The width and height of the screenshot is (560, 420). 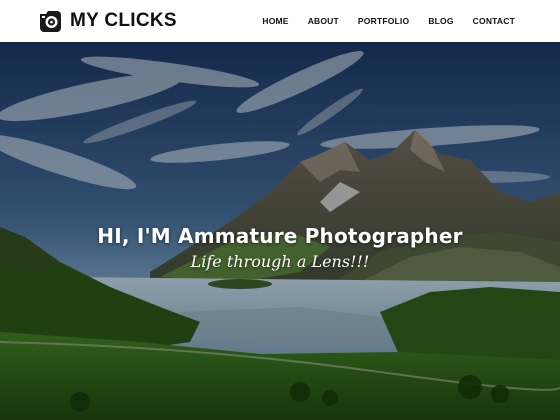 What do you see at coordinates (323, 21) in the screenshot?
I see `nav-about: ABOUT` at bounding box center [323, 21].